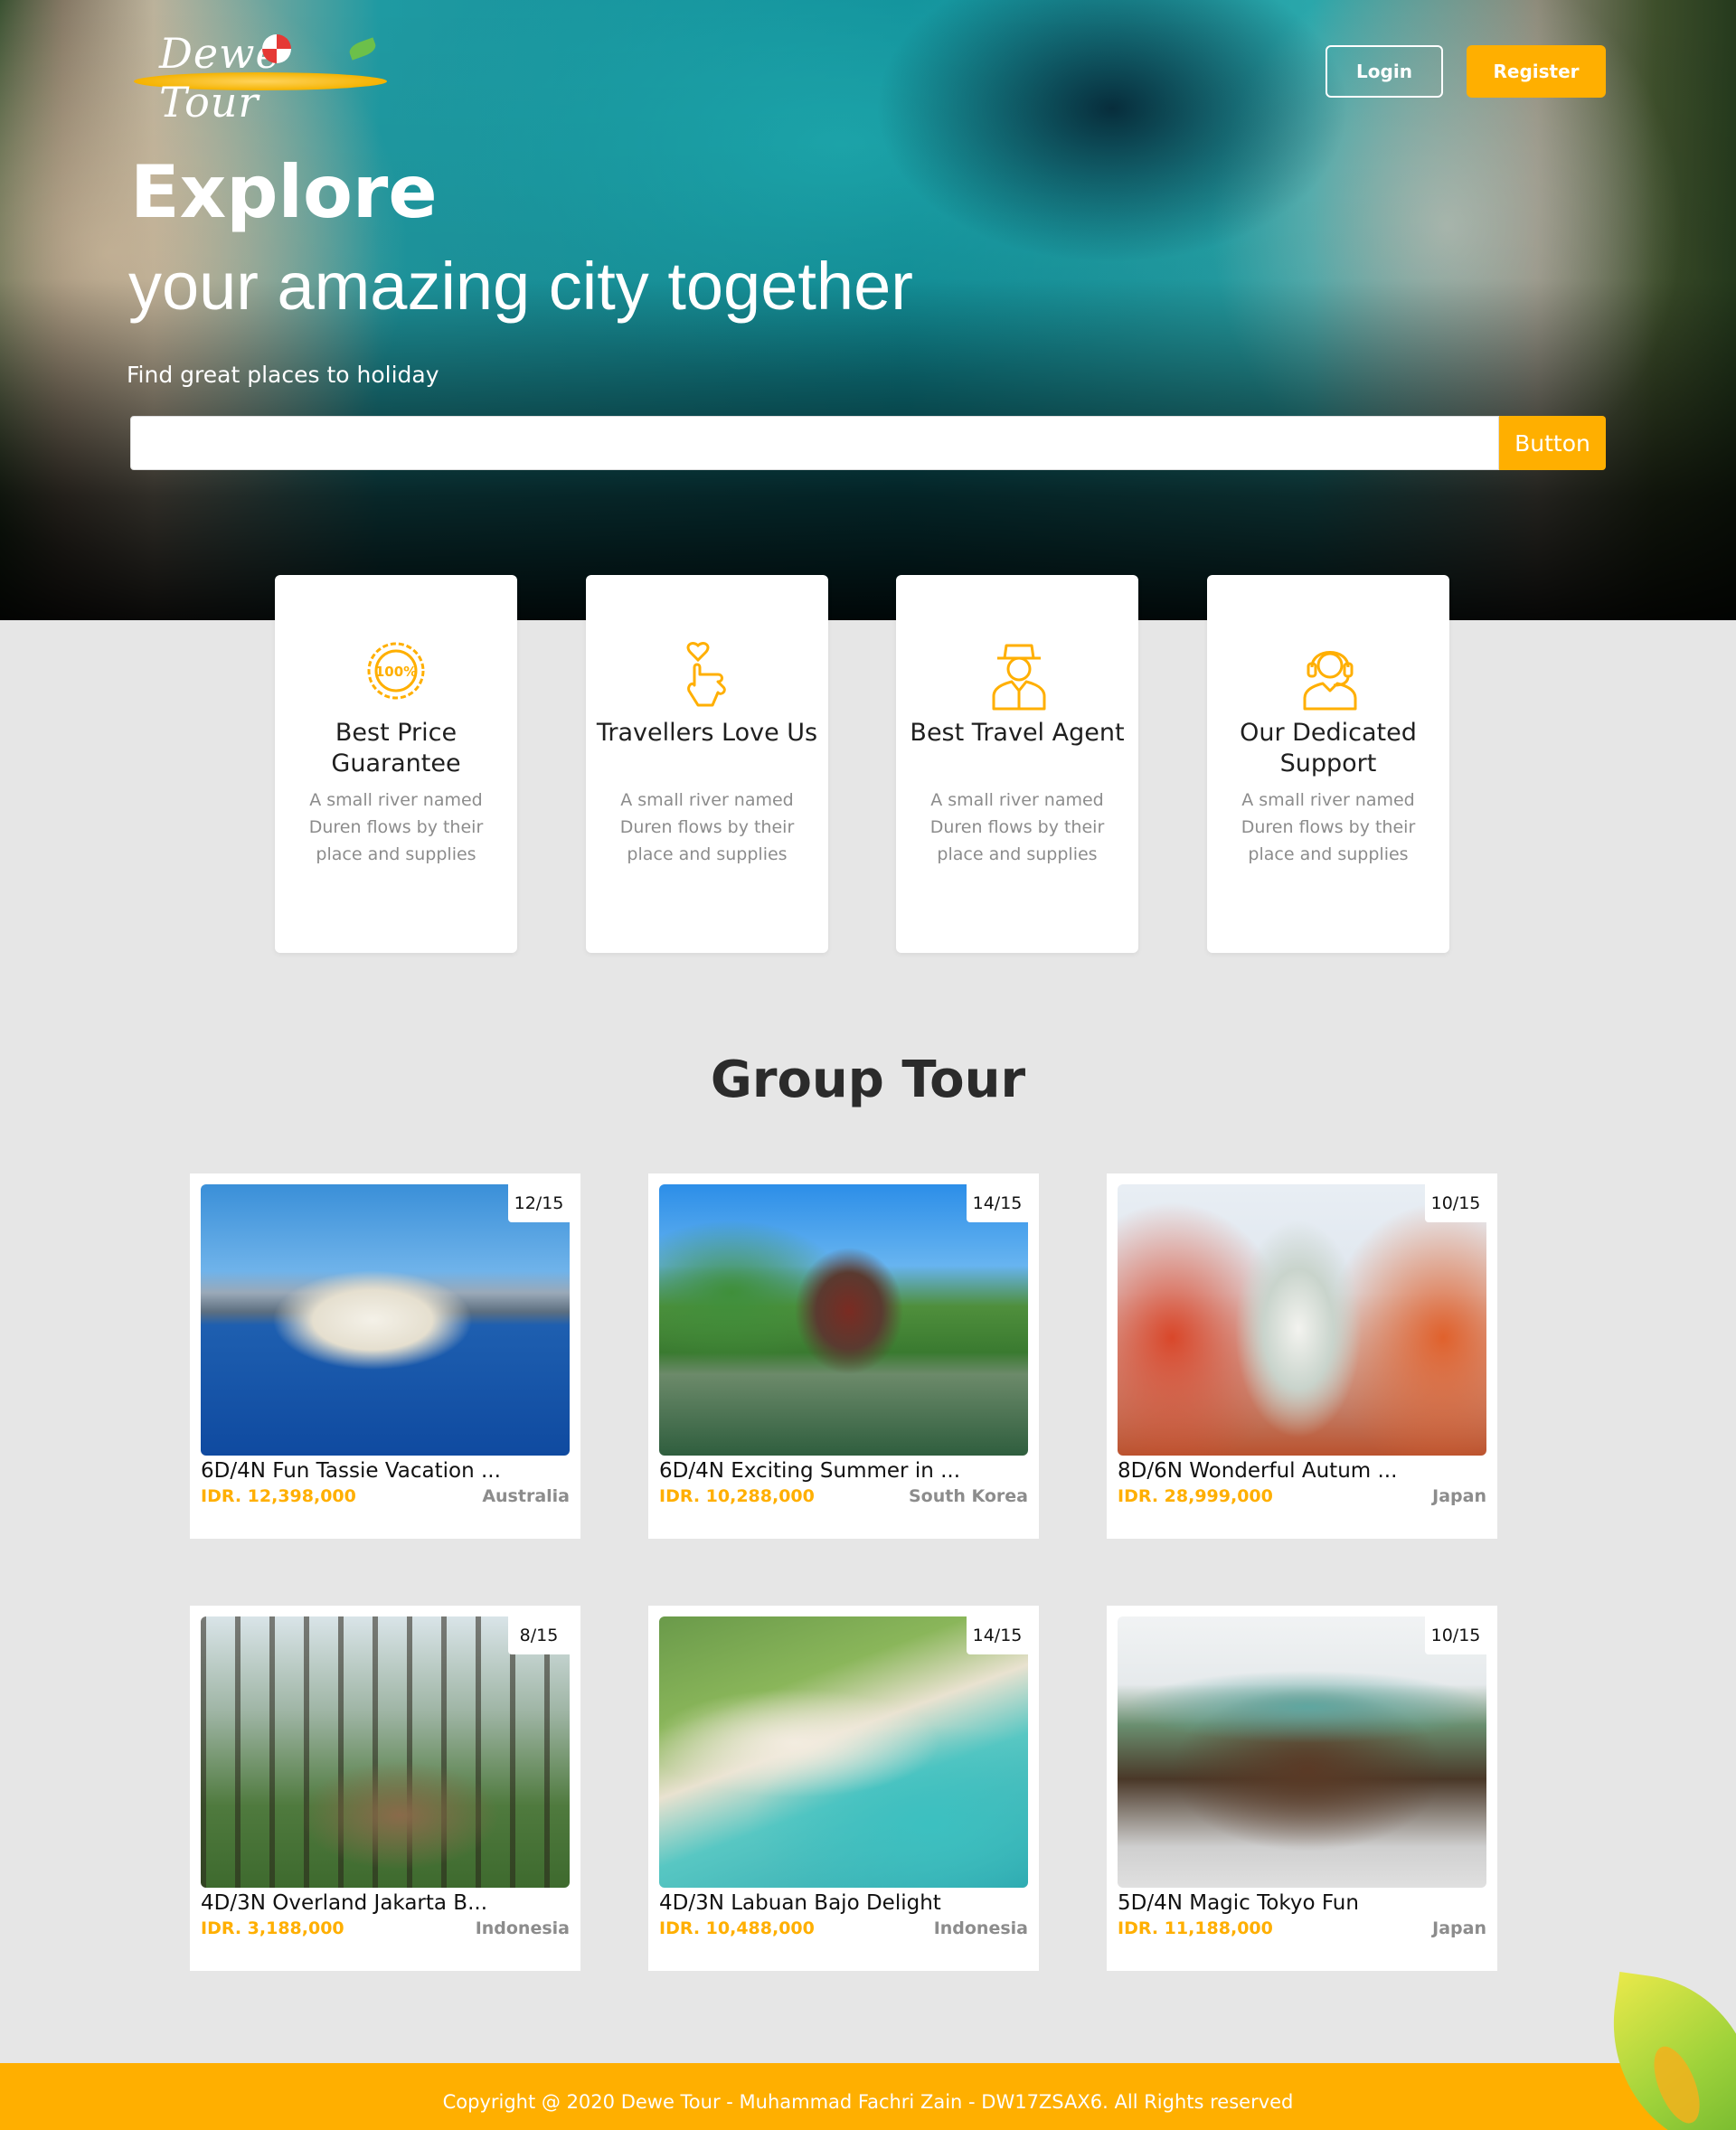  Describe the element at coordinates (526, 1496) in the screenshot. I see `tour-country: Australia` at that location.